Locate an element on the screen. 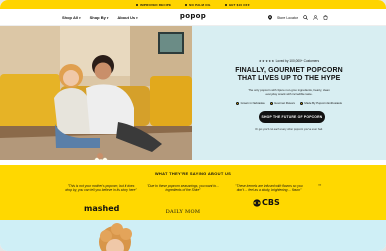 The image size is (386, 251). nav-label: Shop All is located at coordinates (70, 17).